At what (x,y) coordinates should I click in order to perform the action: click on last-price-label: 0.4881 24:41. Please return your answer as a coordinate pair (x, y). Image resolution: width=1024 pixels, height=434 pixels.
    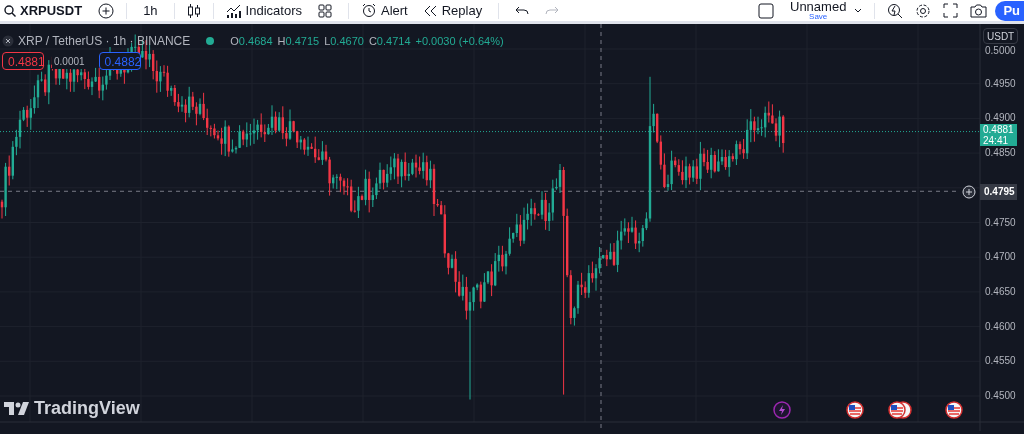
    Looking at the image, I should click on (998, 135).